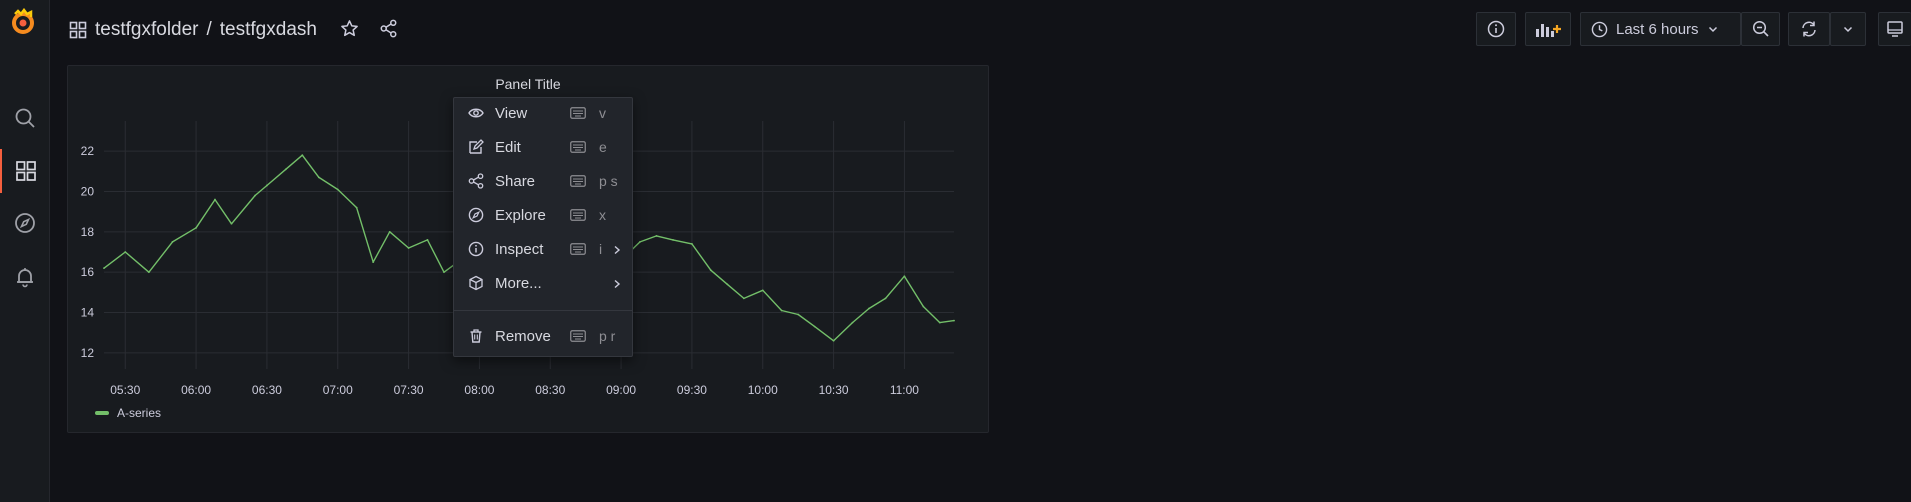  What do you see at coordinates (523, 336) in the screenshot?
I see `menu-item-label: Remove` at bounding box center [523, 336].